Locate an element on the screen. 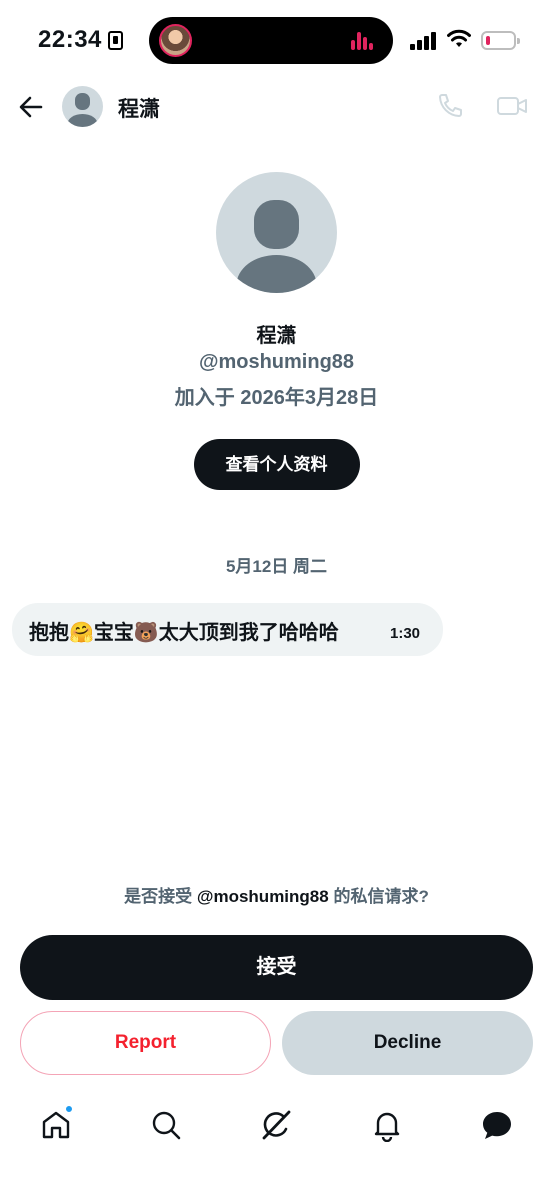 The image size is (553, 1200). live-activity-avatar is located at coordinates (175, 40).